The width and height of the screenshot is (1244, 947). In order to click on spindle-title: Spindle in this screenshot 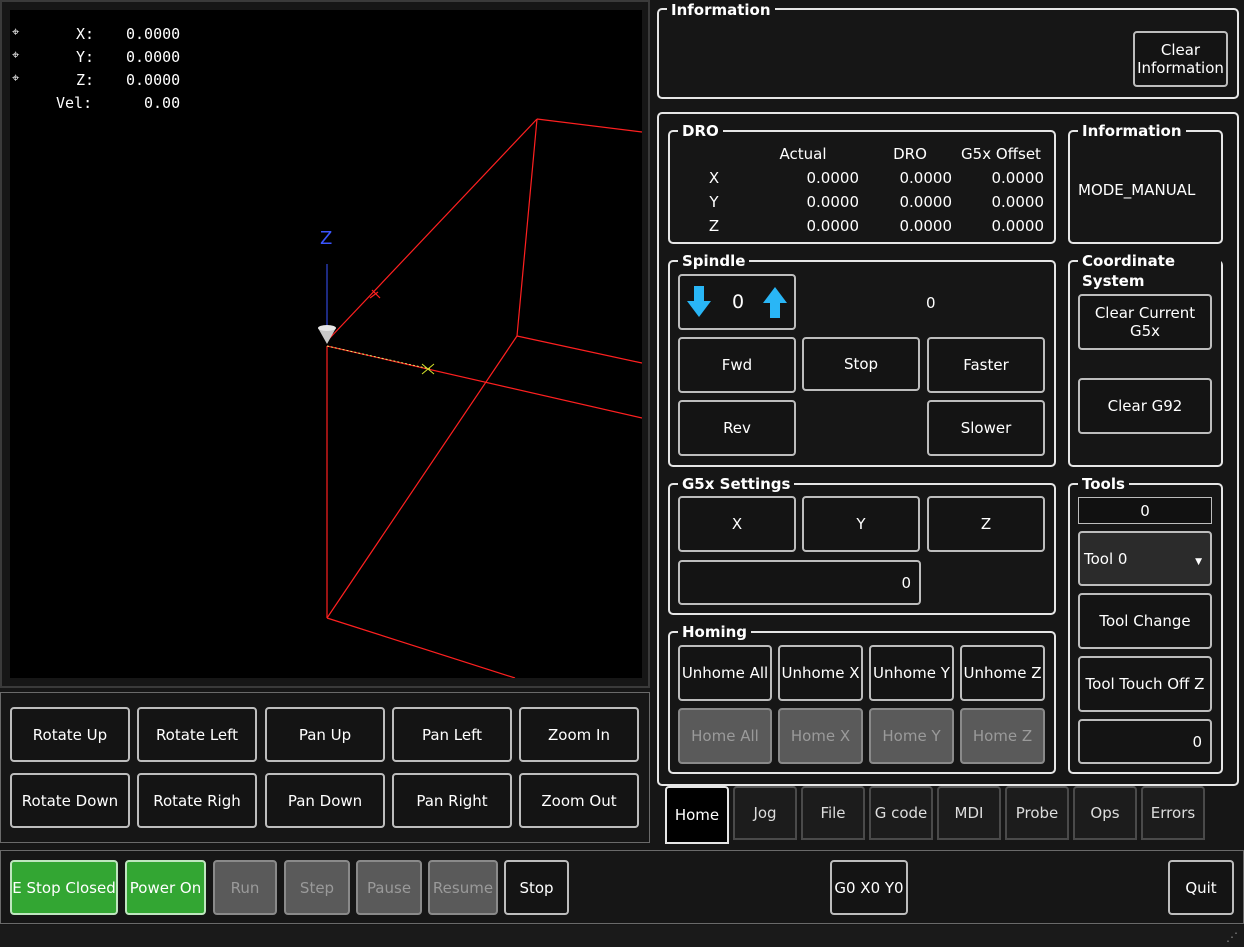, I will do `click(714, 261)`.